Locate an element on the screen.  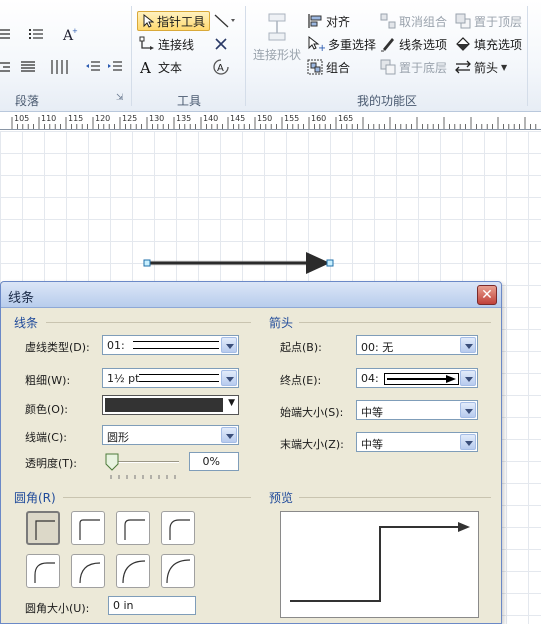
align-label: 对齐 is located at coordinates (338, 21).